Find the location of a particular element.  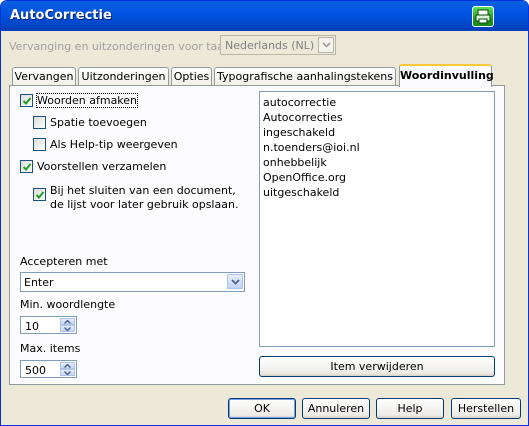

append-space-checkbox: Spatie toevoegen is located at coordinates (90, 122).